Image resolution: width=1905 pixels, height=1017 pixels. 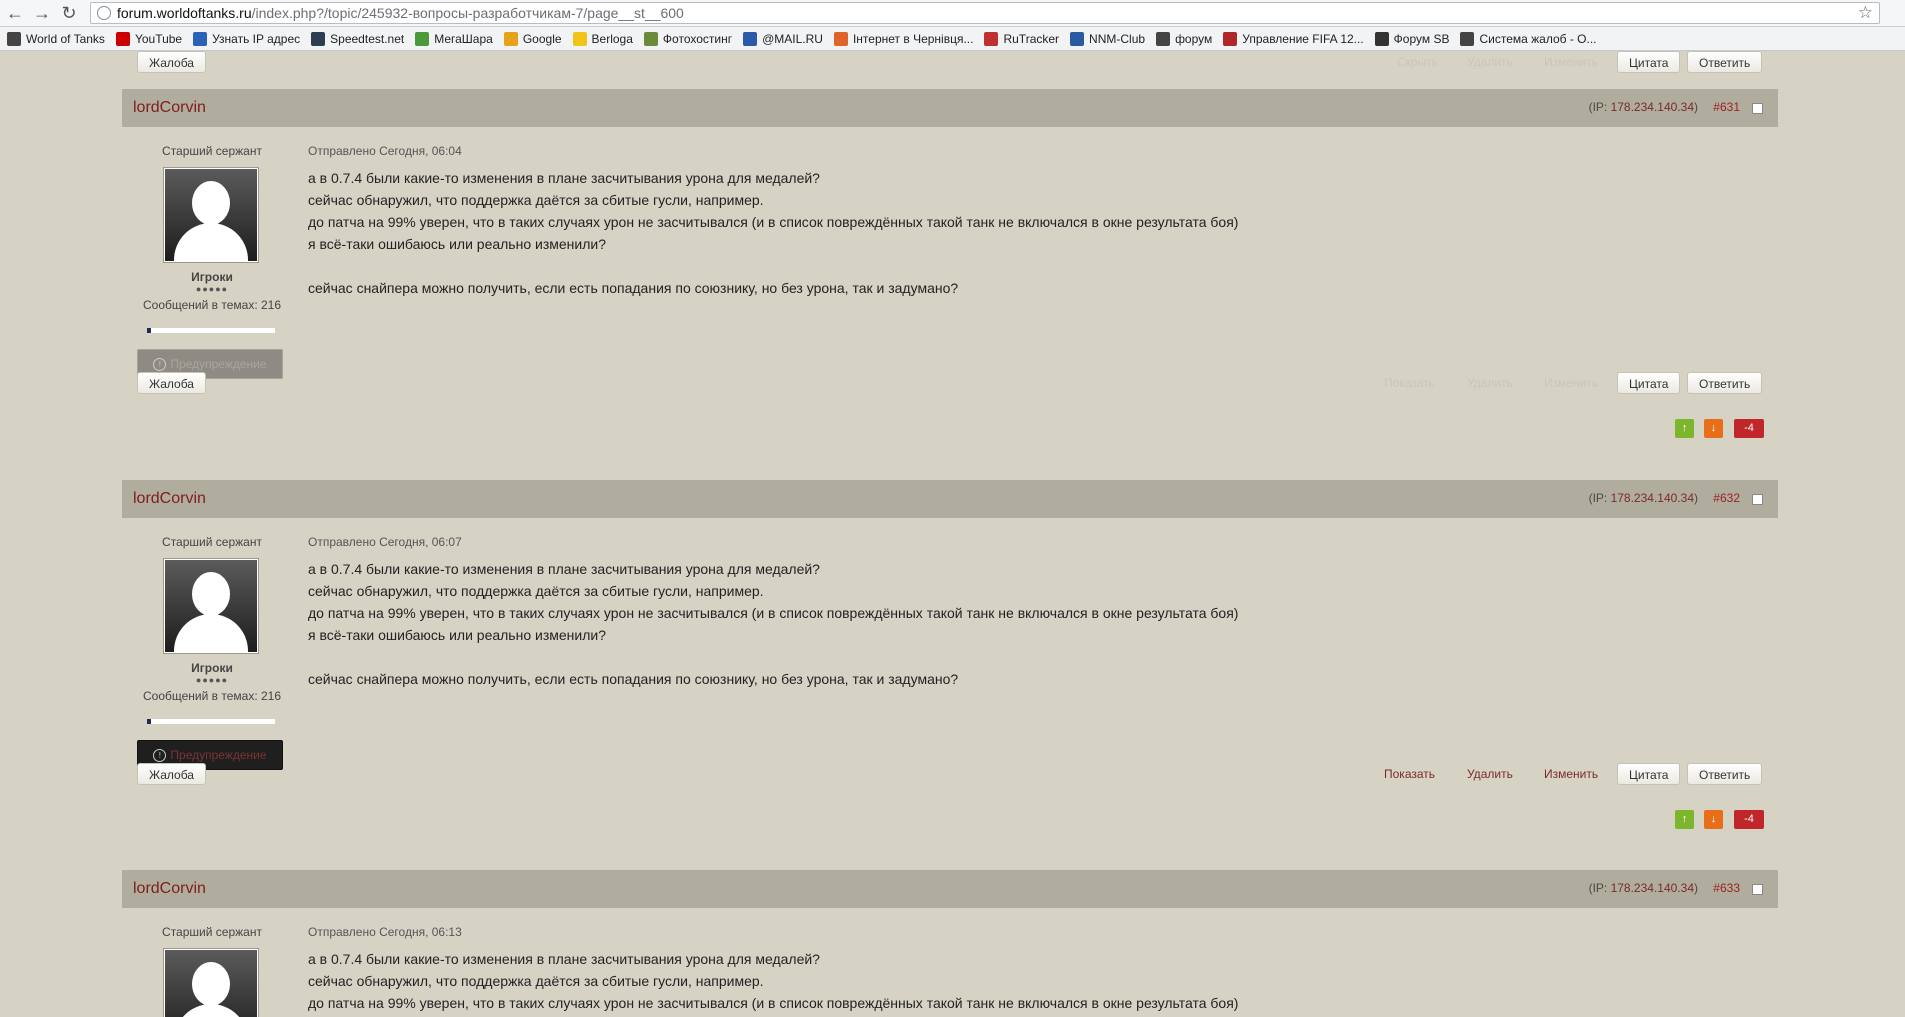 What do you see at coordinates (15, 13) in the screenshot?
I see `back-icon: ←` at bounding box center [15, 13].